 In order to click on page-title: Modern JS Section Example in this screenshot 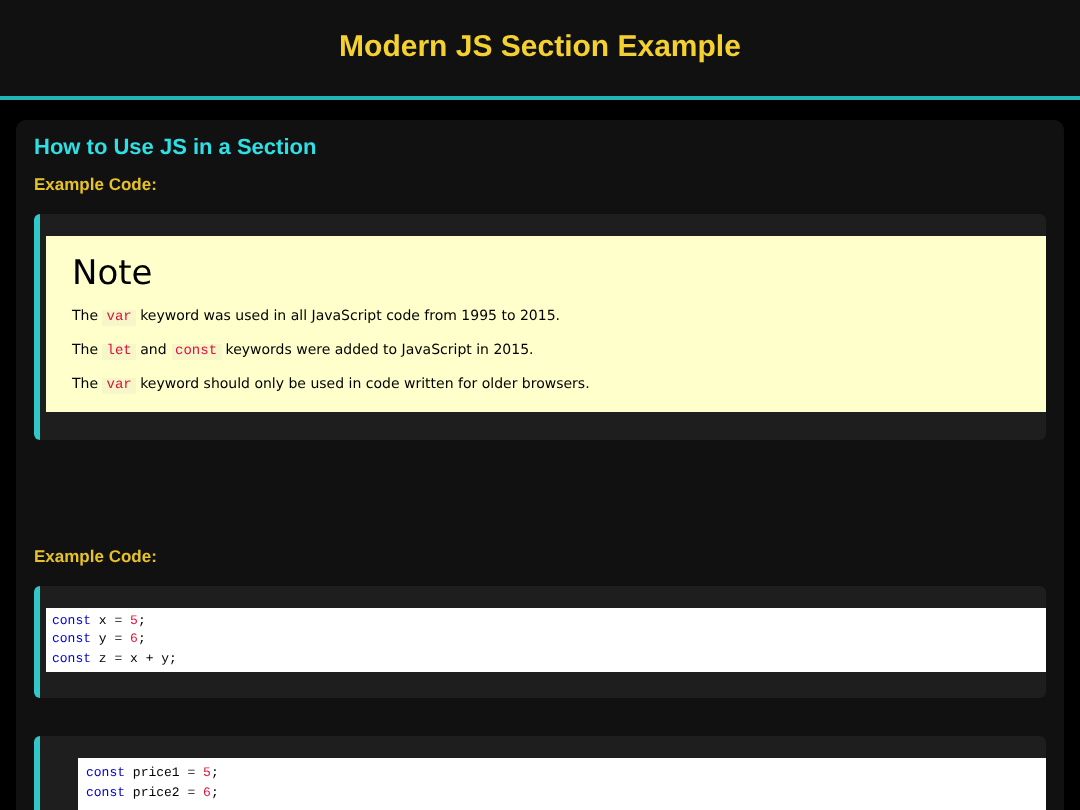, I will do `click(540, 47)`.